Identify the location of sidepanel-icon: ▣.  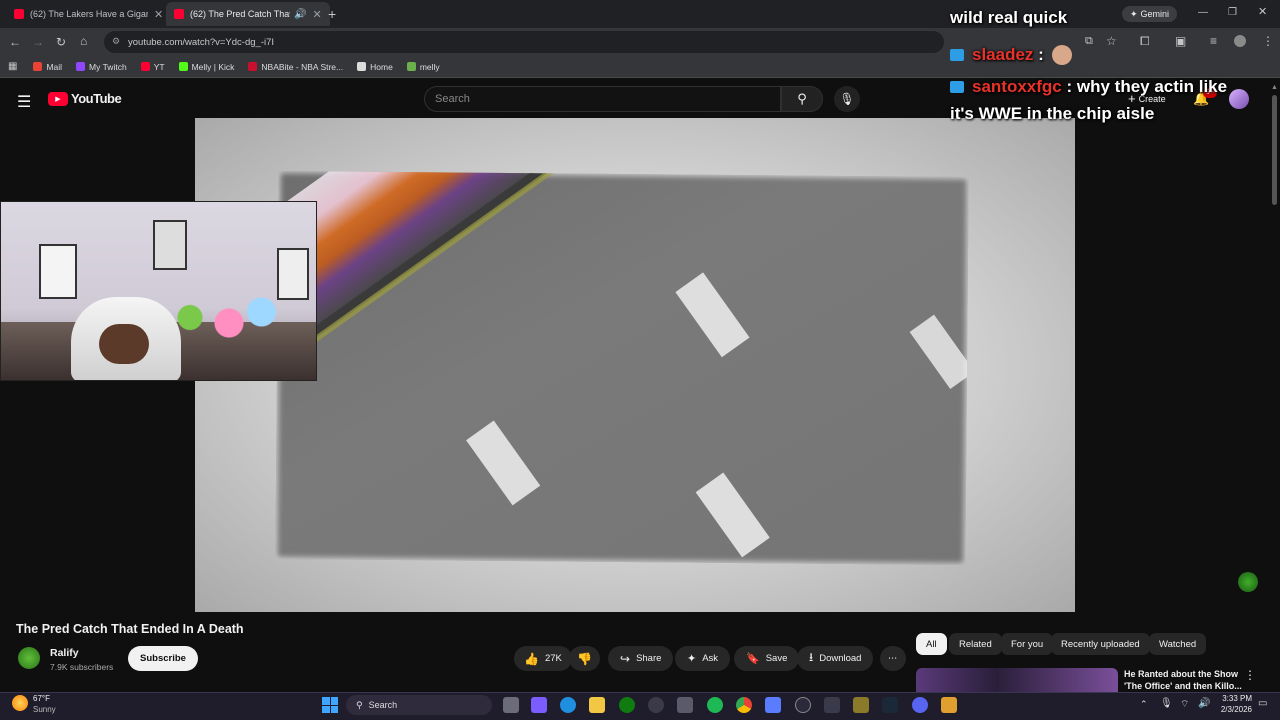
(1180, 41).